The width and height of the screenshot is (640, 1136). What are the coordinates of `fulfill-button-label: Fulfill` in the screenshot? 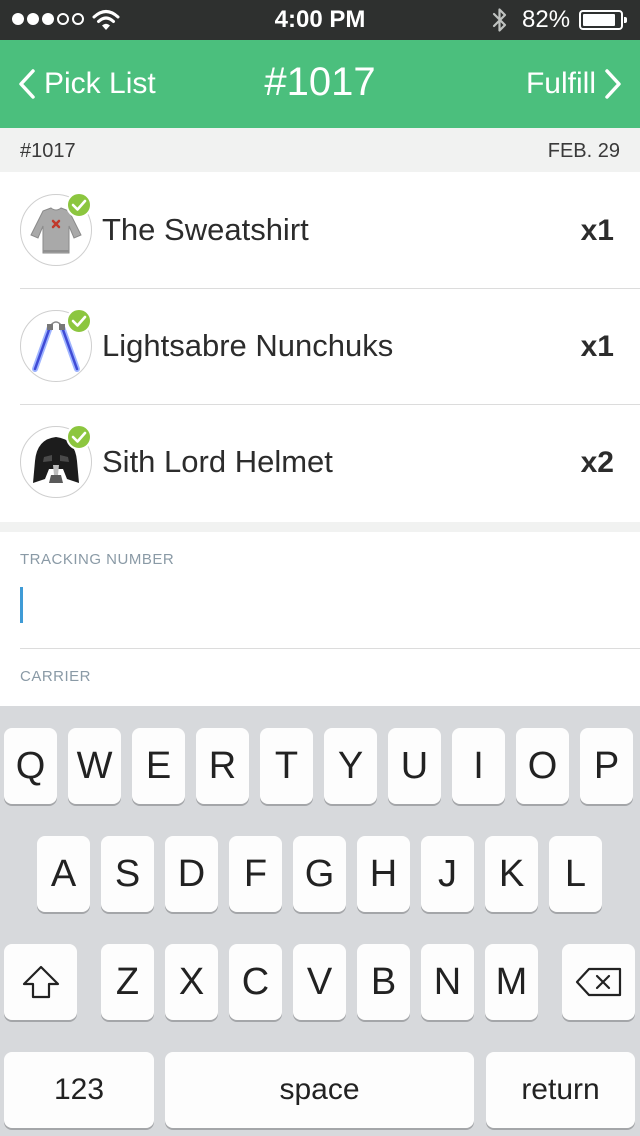 It's located at (560, 83).